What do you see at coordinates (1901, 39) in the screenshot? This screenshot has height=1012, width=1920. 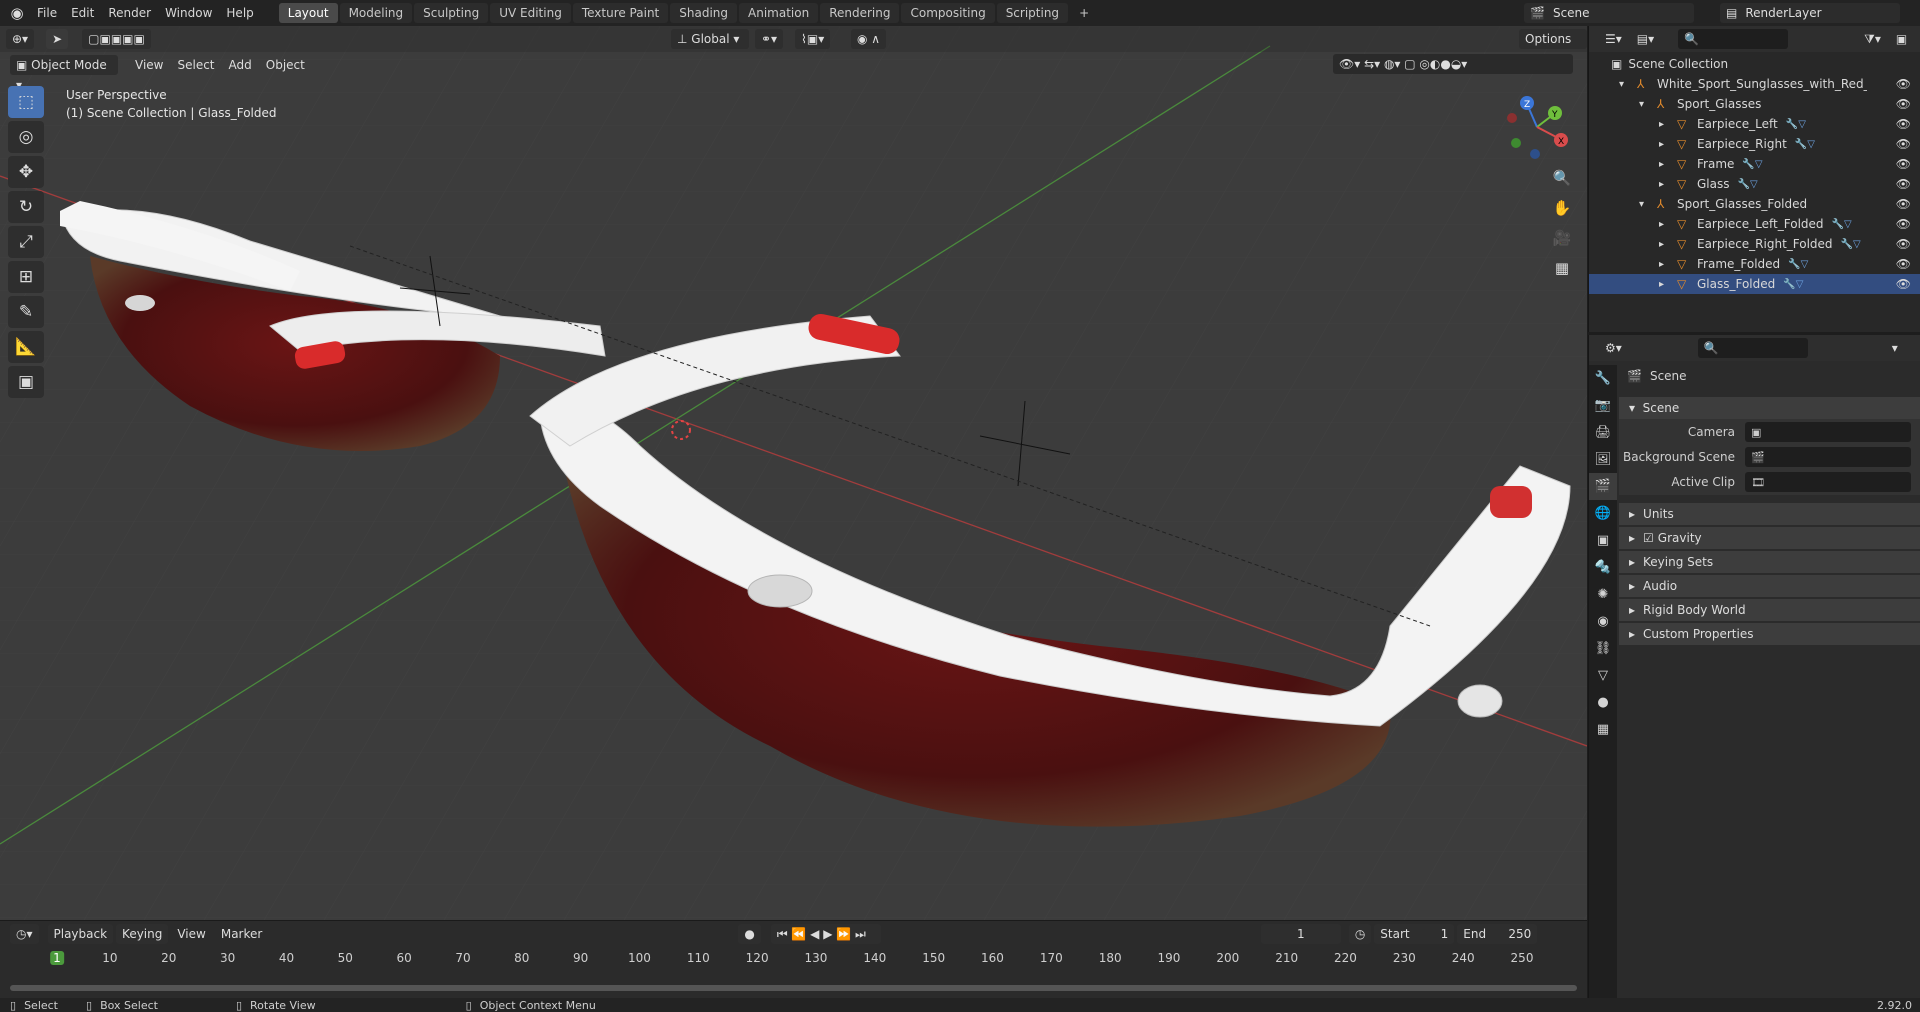 I see `new-collection-icon: ▣` at bounding box center [1901, 39].